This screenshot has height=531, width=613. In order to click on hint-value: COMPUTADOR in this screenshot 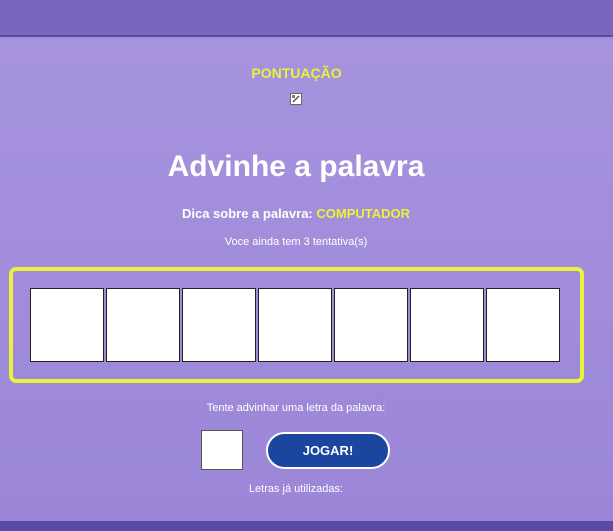, I will do `click(363, 213)`.